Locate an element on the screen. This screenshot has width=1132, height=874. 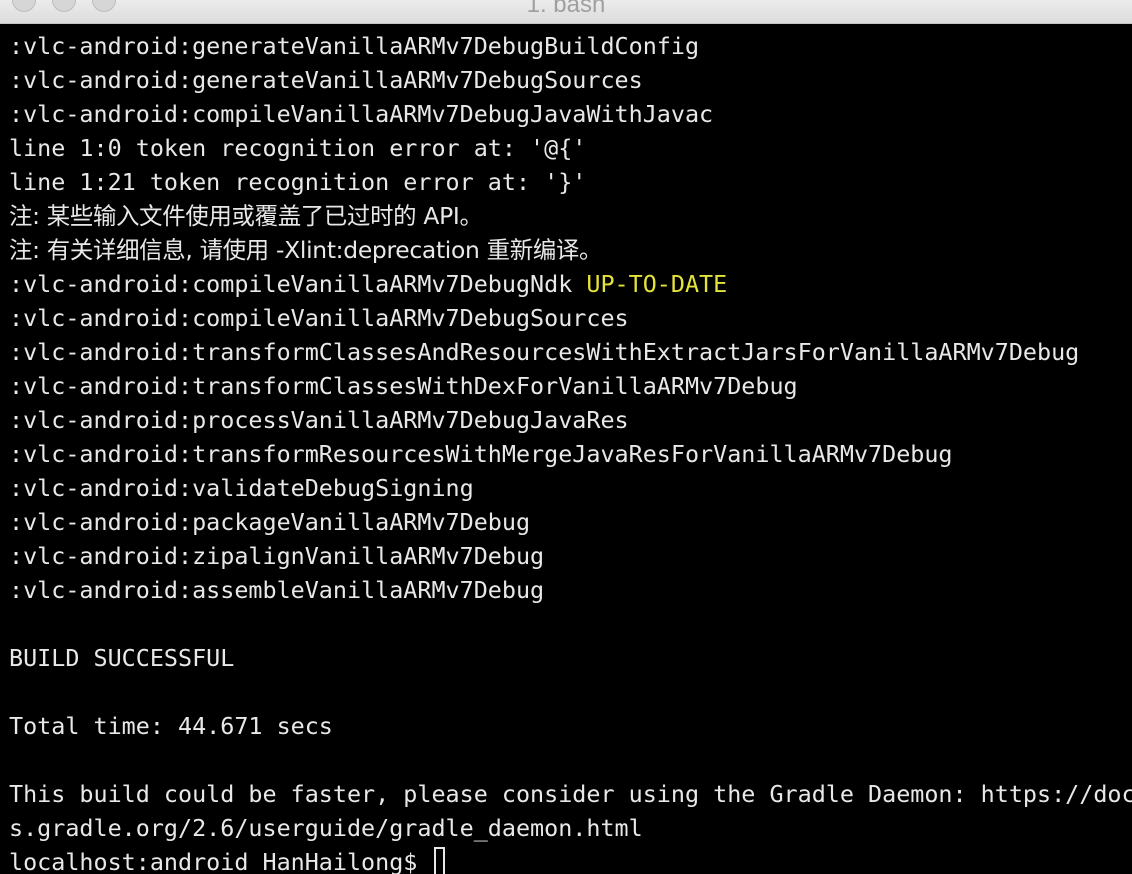
prompt-line: localhost:android HanHailong$ is located at coordinates (570, 859).